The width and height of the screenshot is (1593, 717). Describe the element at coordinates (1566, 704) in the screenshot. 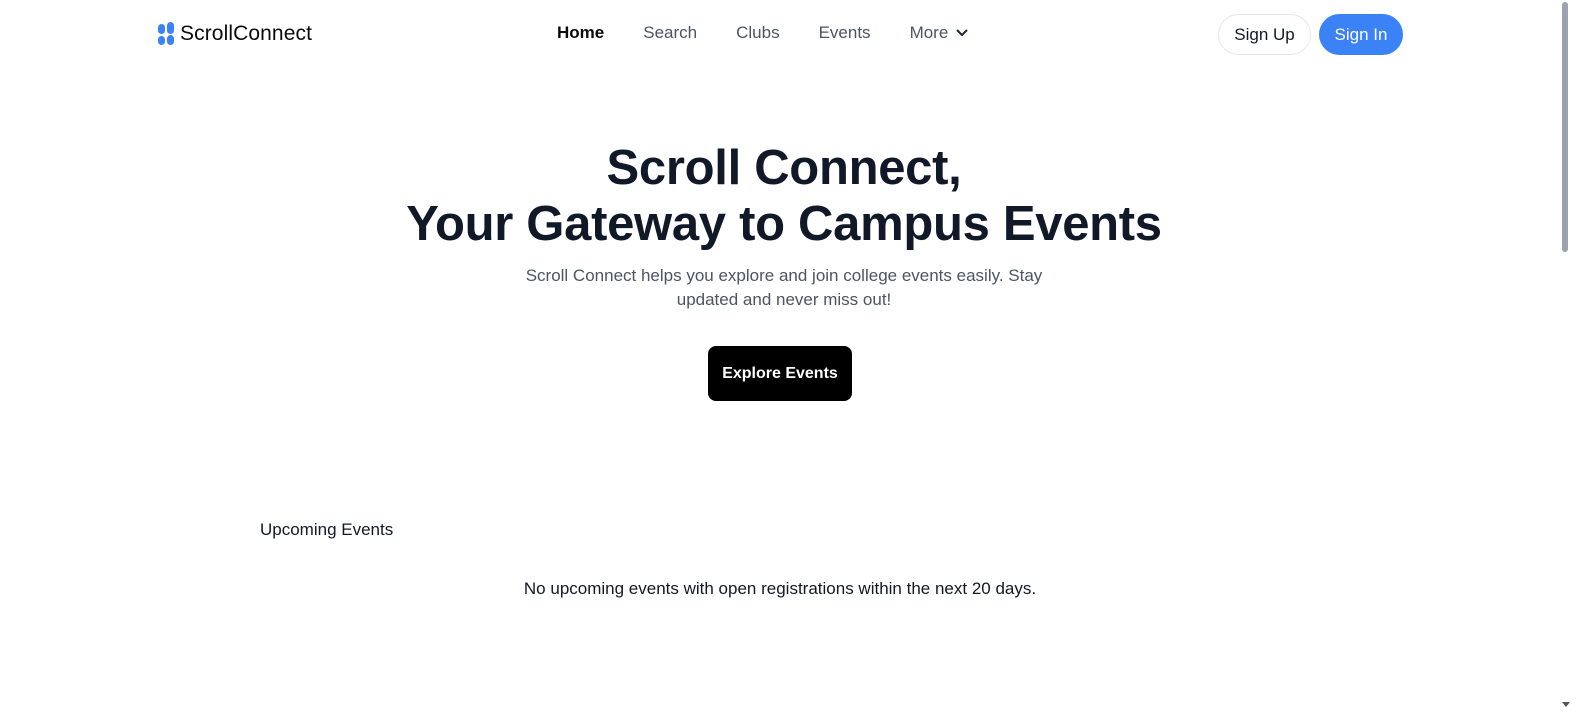

I see `scroll-down-arrow-icon` at that location.